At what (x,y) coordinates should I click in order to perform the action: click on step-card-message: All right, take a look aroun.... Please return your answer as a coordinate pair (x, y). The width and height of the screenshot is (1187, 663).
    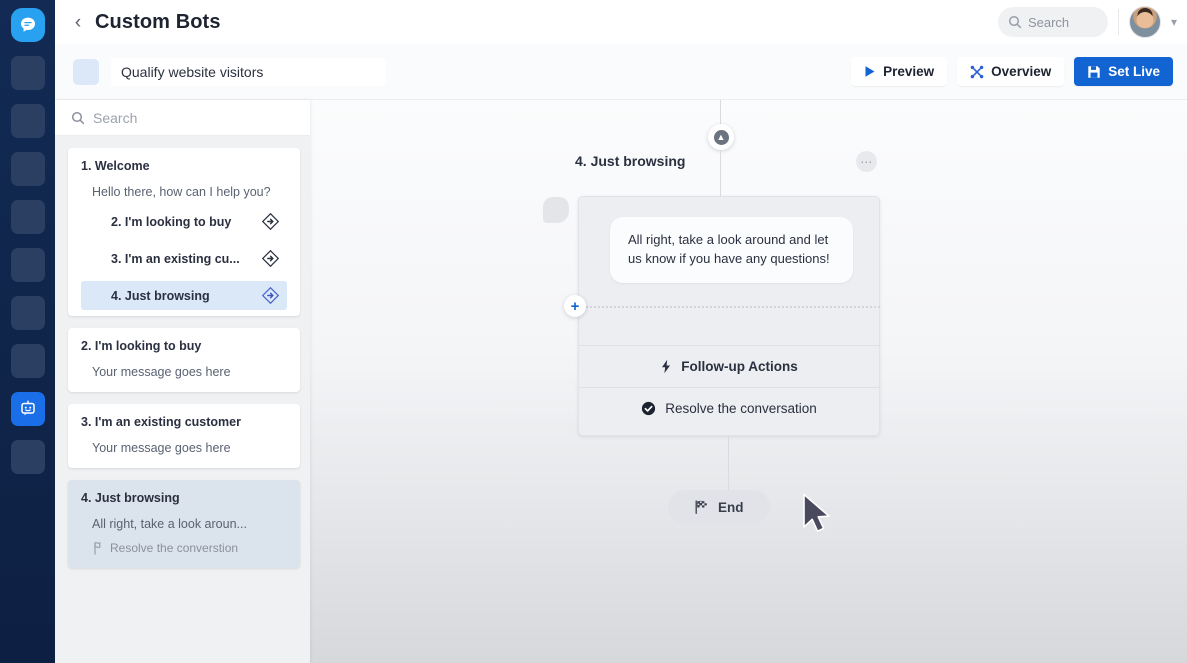
    Looking at the image, I should click on (169, 524).